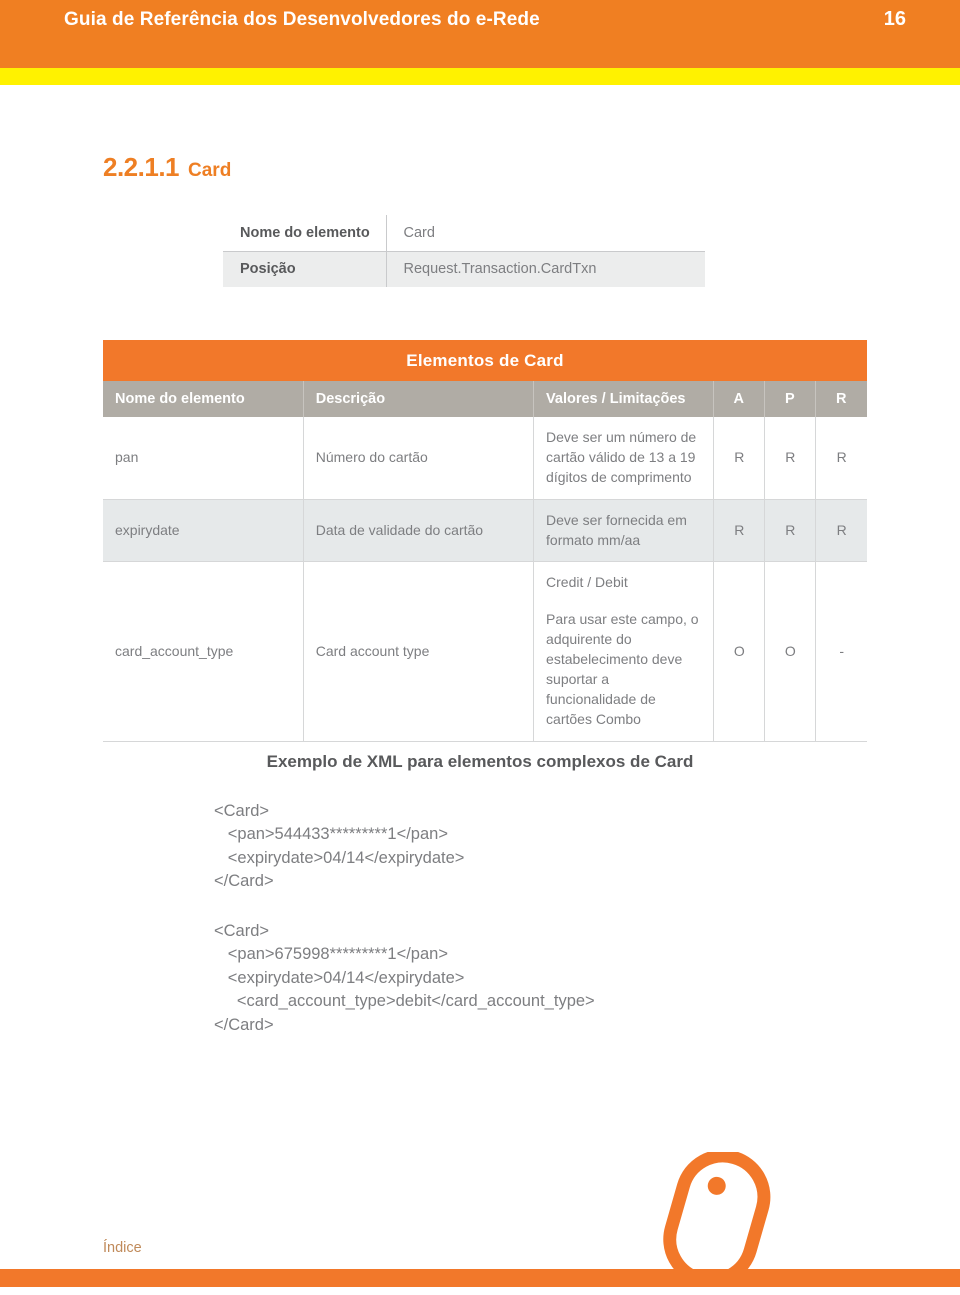 The image size is (960, 1295). I want to click on cell-description: Card account type, so click(419, 651).